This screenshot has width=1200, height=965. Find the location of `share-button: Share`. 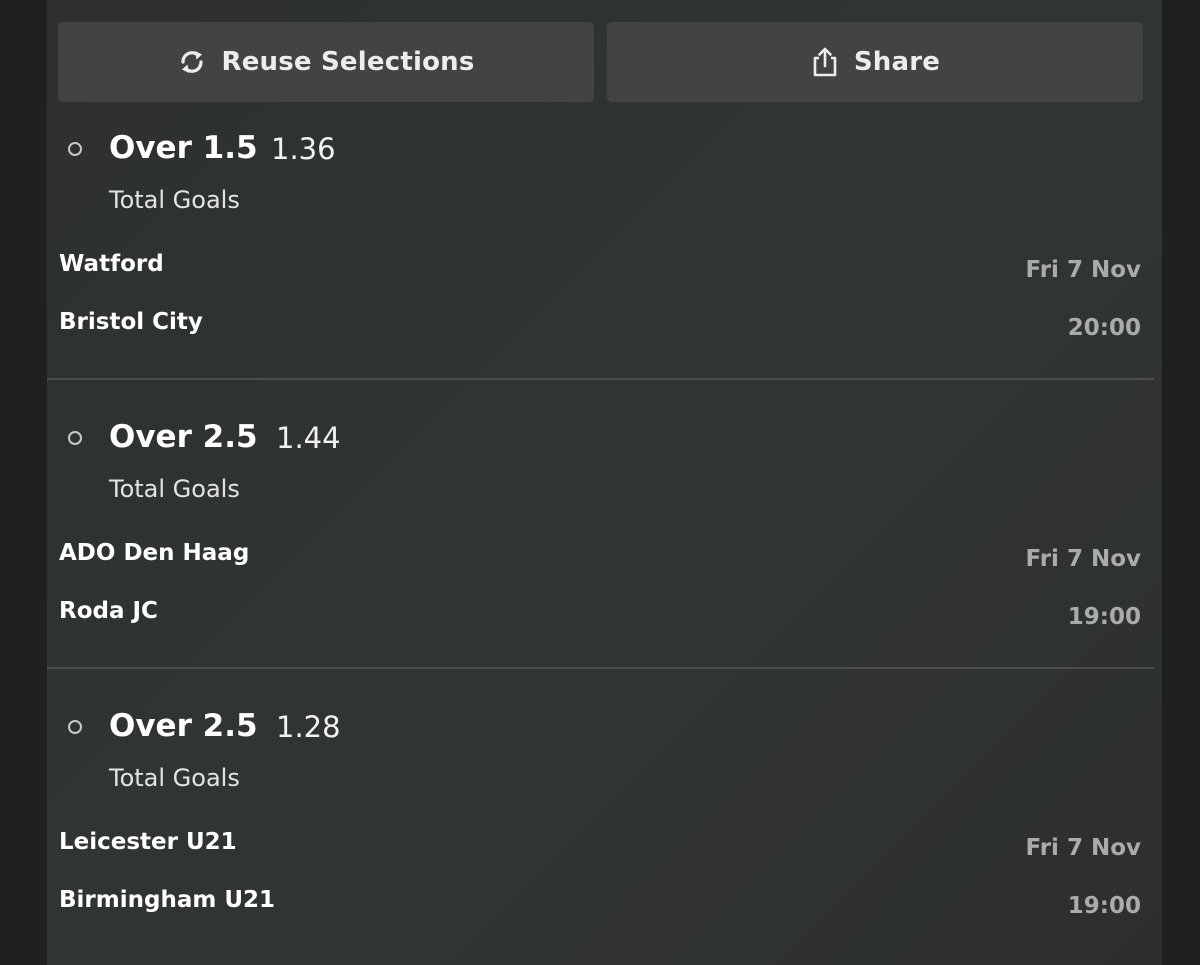

share-button: Share is located at coordinates (875, 62).